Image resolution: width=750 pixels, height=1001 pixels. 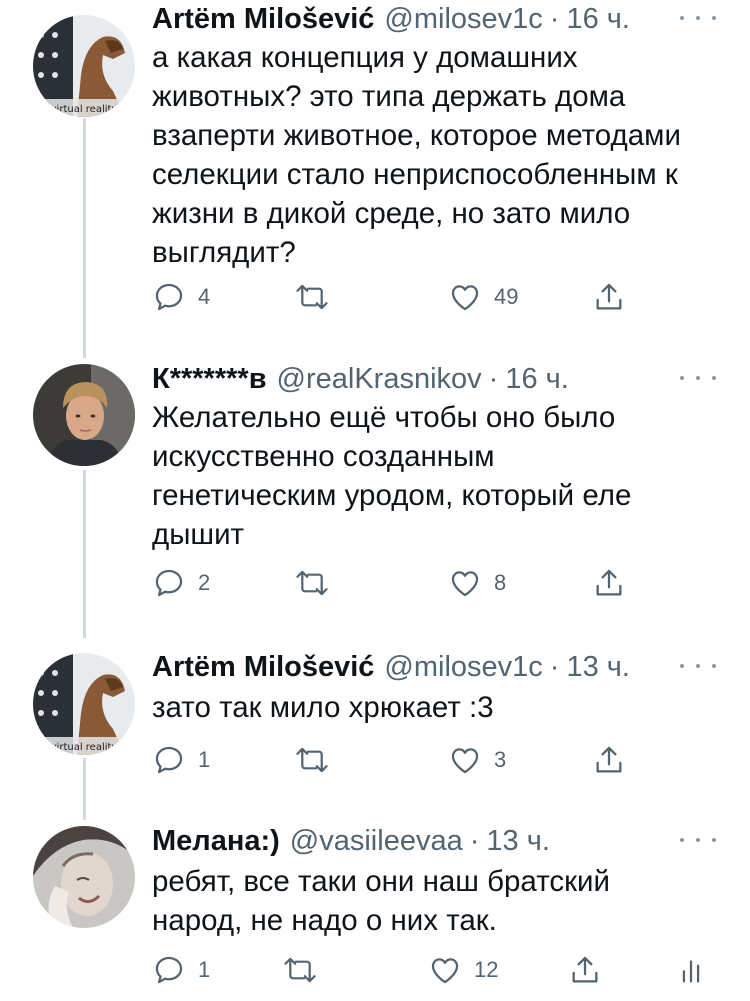 What do you see at coordinates (376, 841) in the screenshot?
I see `author-handle: @vasiileevaa` at bounding box center [376, 841].